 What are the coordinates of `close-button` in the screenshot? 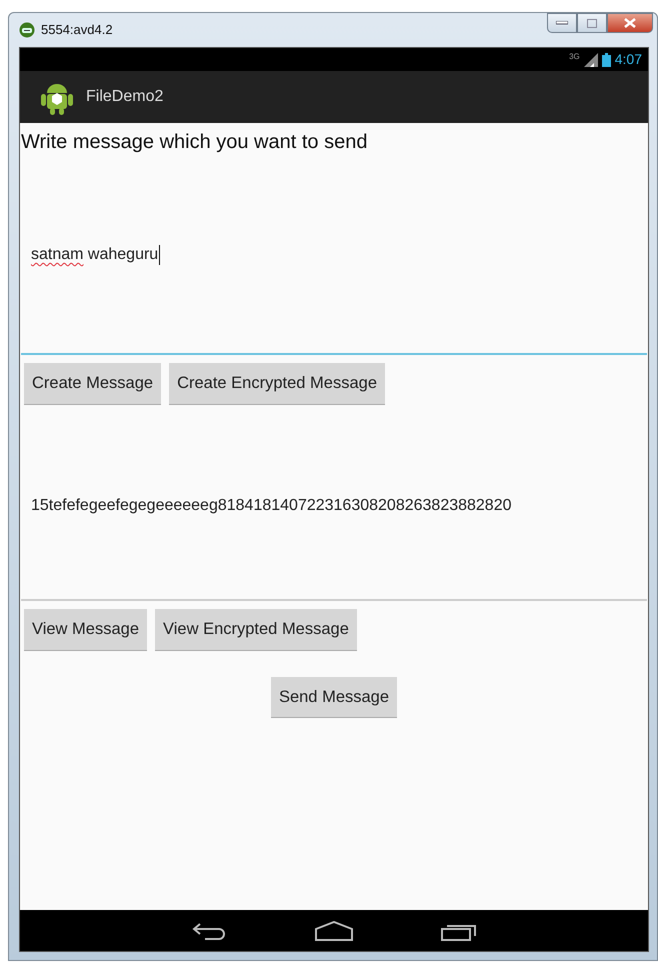 It's located at (630, 23).